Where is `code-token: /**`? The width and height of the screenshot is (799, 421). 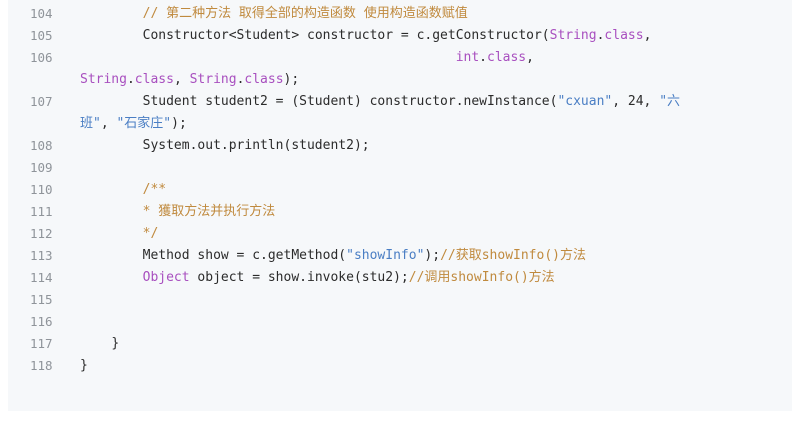 code-token: /** is located at coordinates (154, 189).